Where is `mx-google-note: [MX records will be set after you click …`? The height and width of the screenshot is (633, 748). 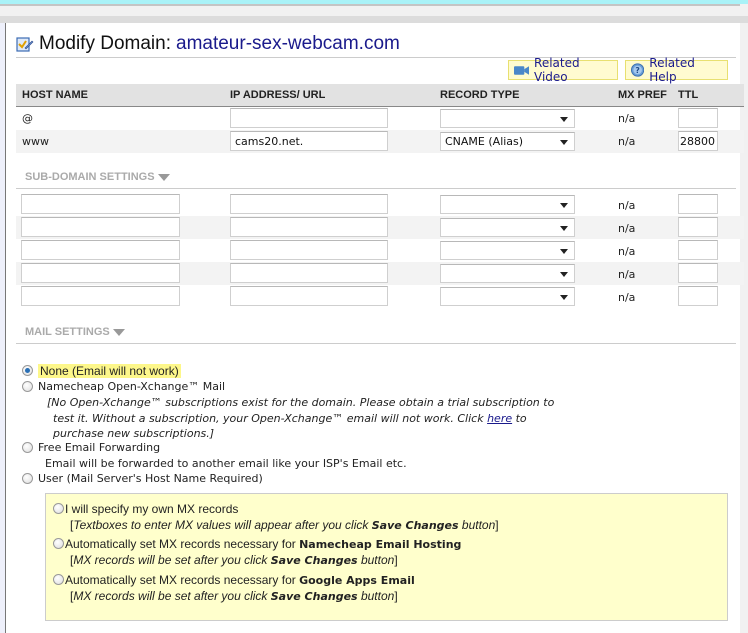
mx-google-note: [MX records will be set after you click … is located at coordinates (234, 596).